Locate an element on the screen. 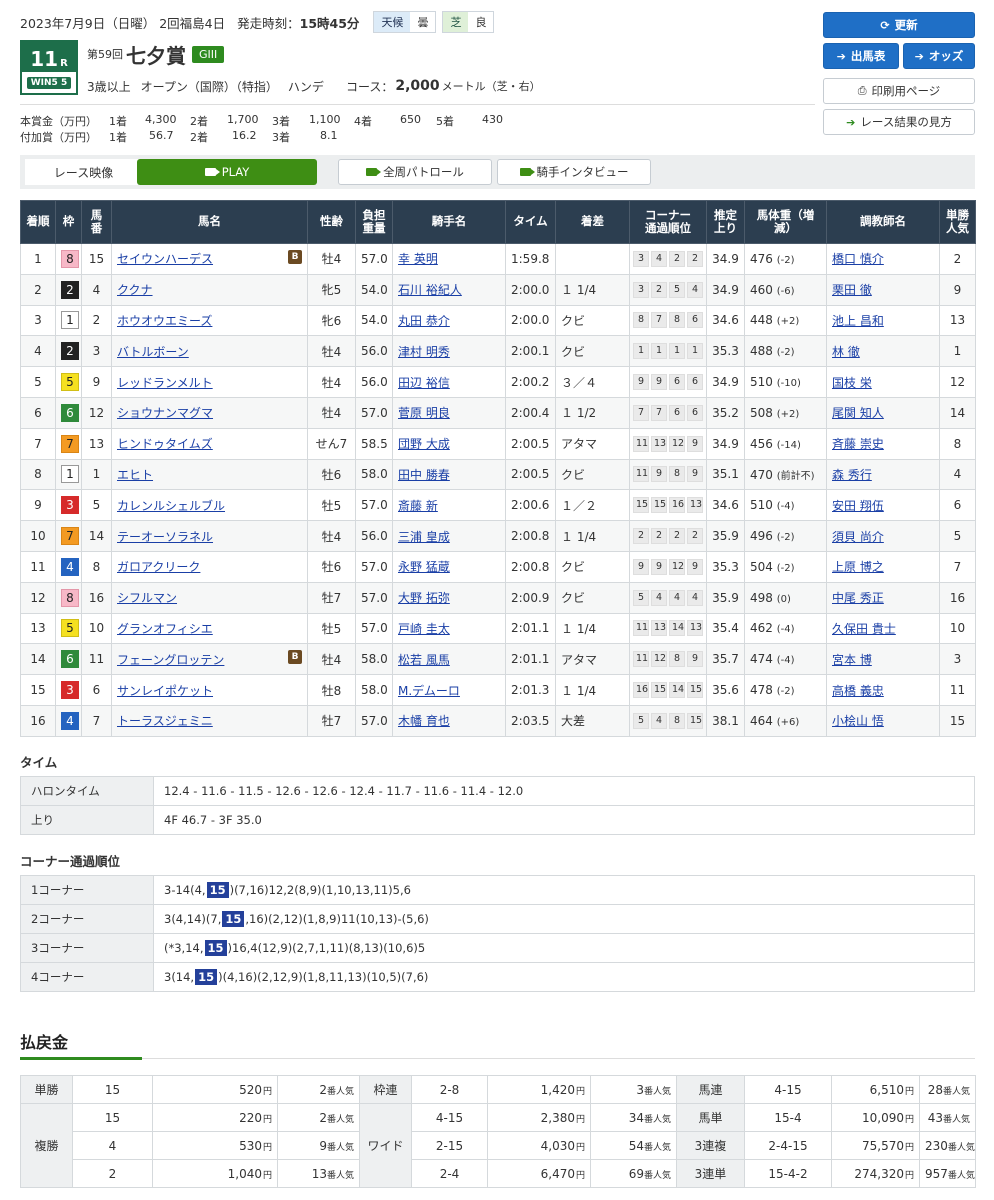  carried-weight: 56.0 is located at coordinates (374, 382).